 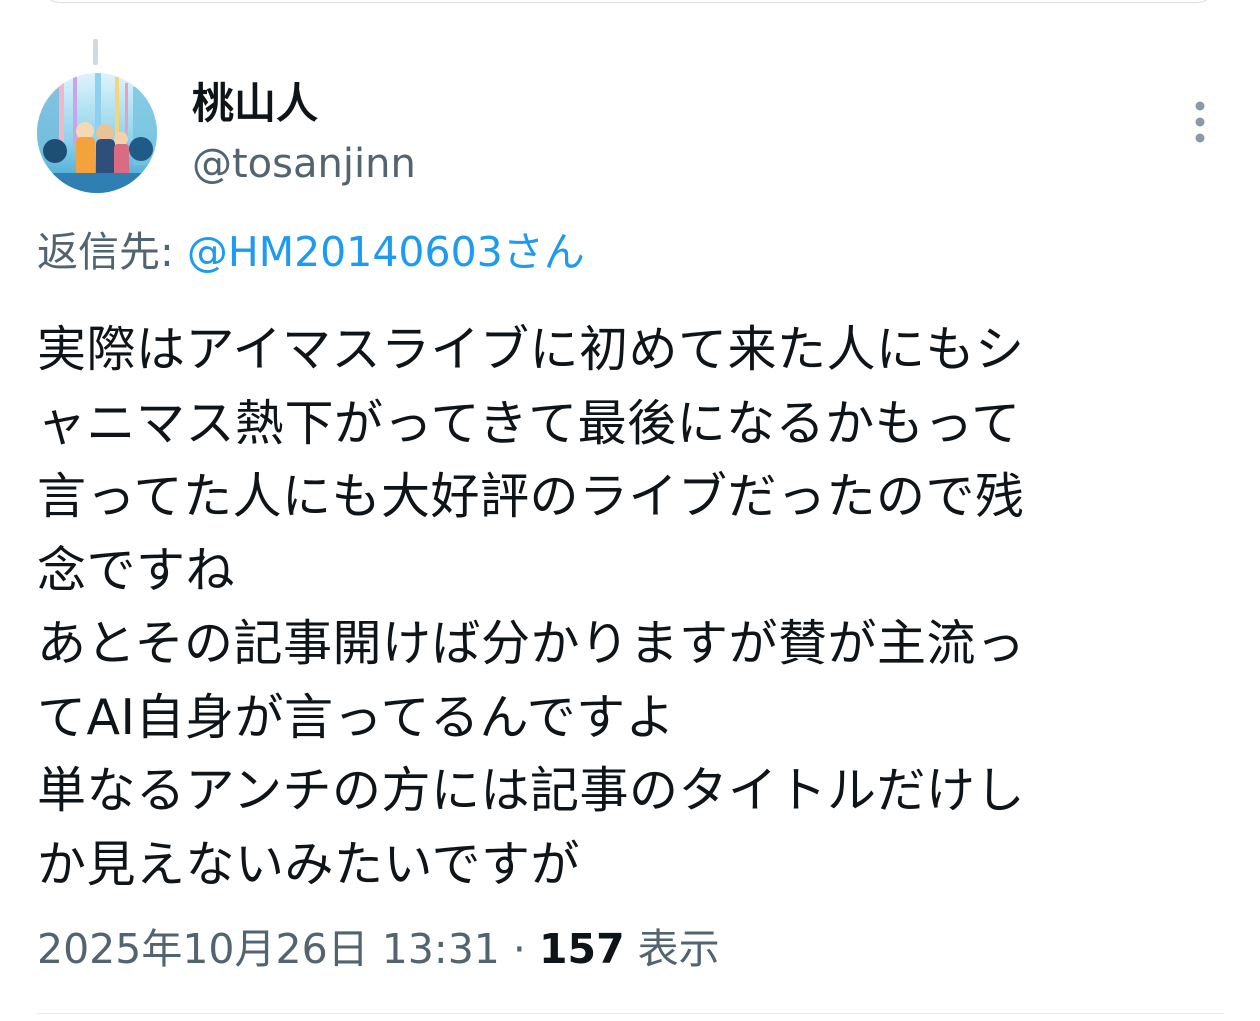 I want to click on tweet-text-line: か見えないみたいですが, so click(x=309, y=864).